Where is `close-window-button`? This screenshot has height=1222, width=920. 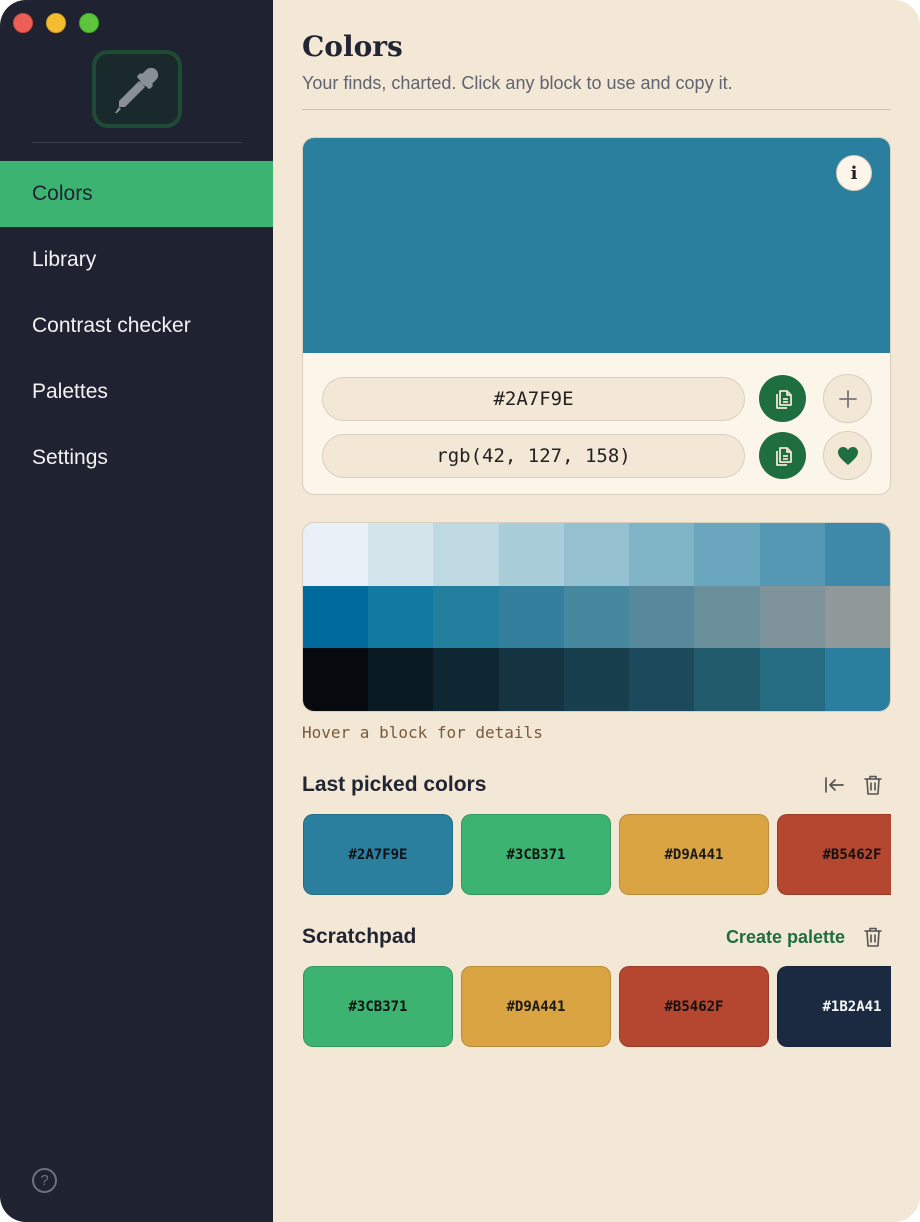
close-window-button is located at coordinates (23, 23).